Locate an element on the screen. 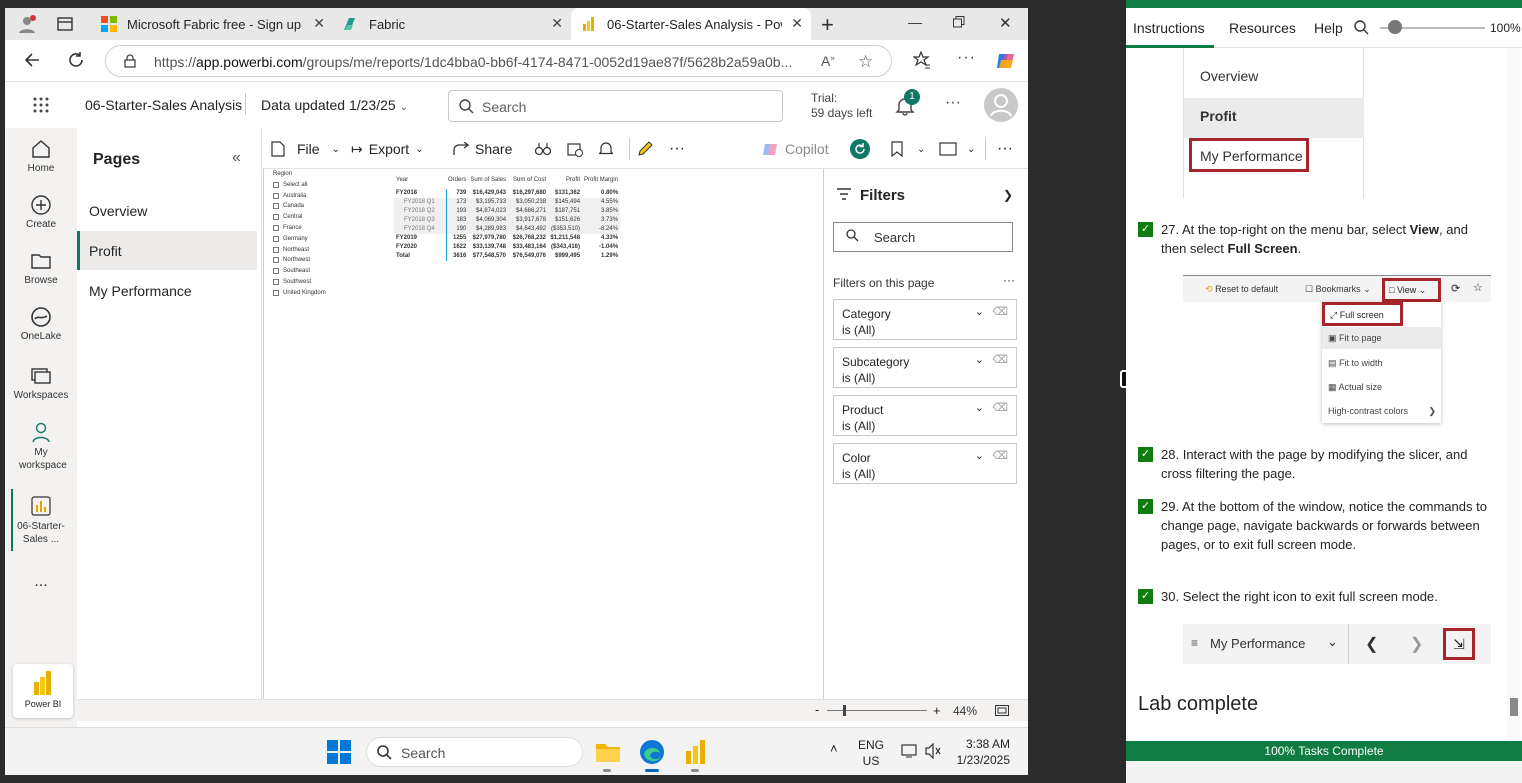  clock: 3:38 AM 1/23/2025 is located at coordinates (981, 752).